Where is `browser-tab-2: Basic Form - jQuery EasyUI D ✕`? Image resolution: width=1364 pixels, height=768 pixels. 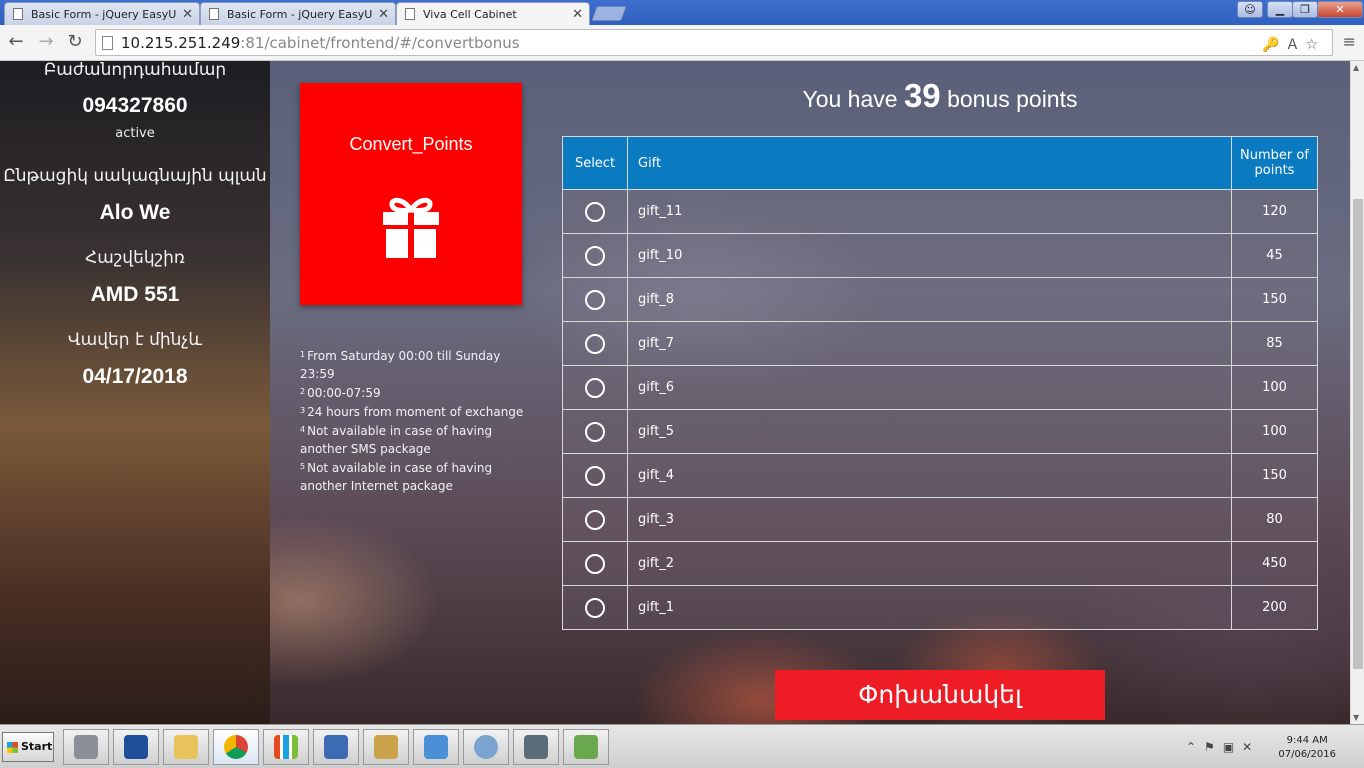
browser-tab-2: Basic Form - jQuery EasyUI D ✕ is located at coordinates (298, 13).